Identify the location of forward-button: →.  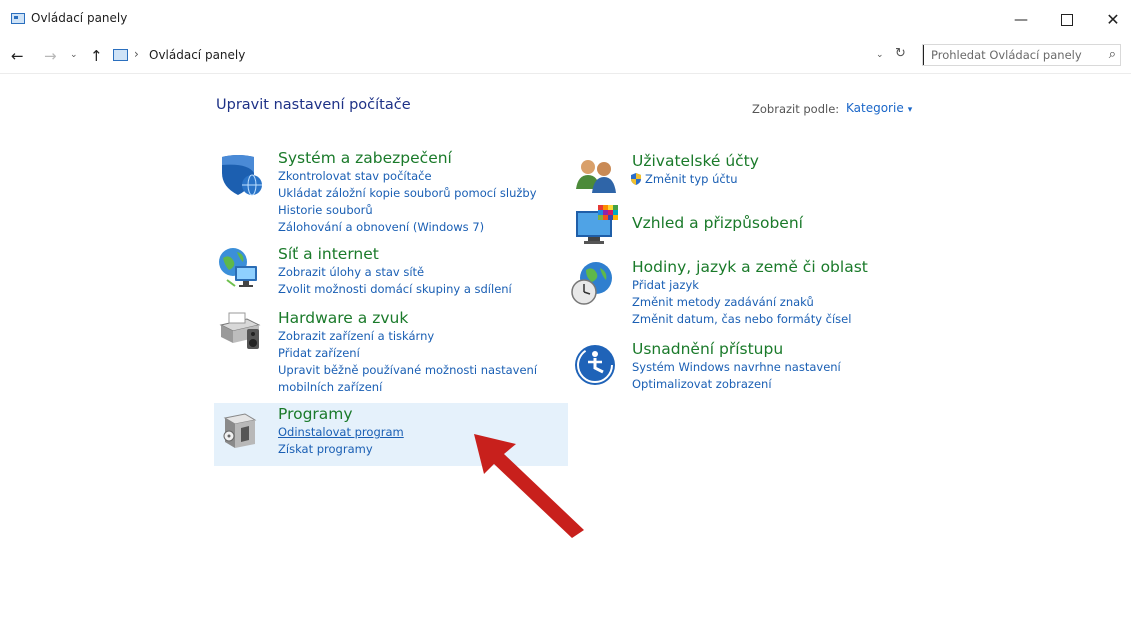
(50, 56).